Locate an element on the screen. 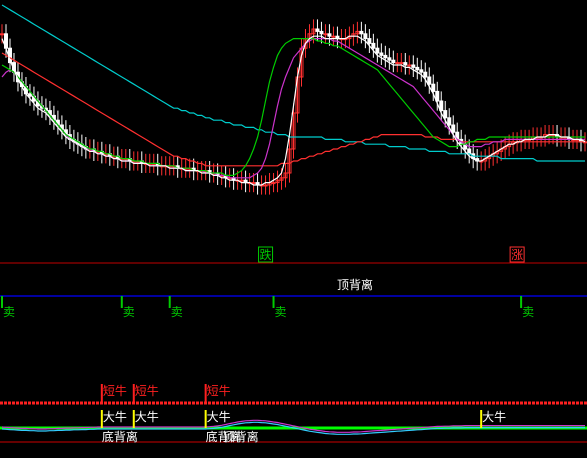 Image resolution: width=587 pixels, height=458 pixels. divergence-panel: 卖卖卖卖卖 is located at coordinates (293, 307).